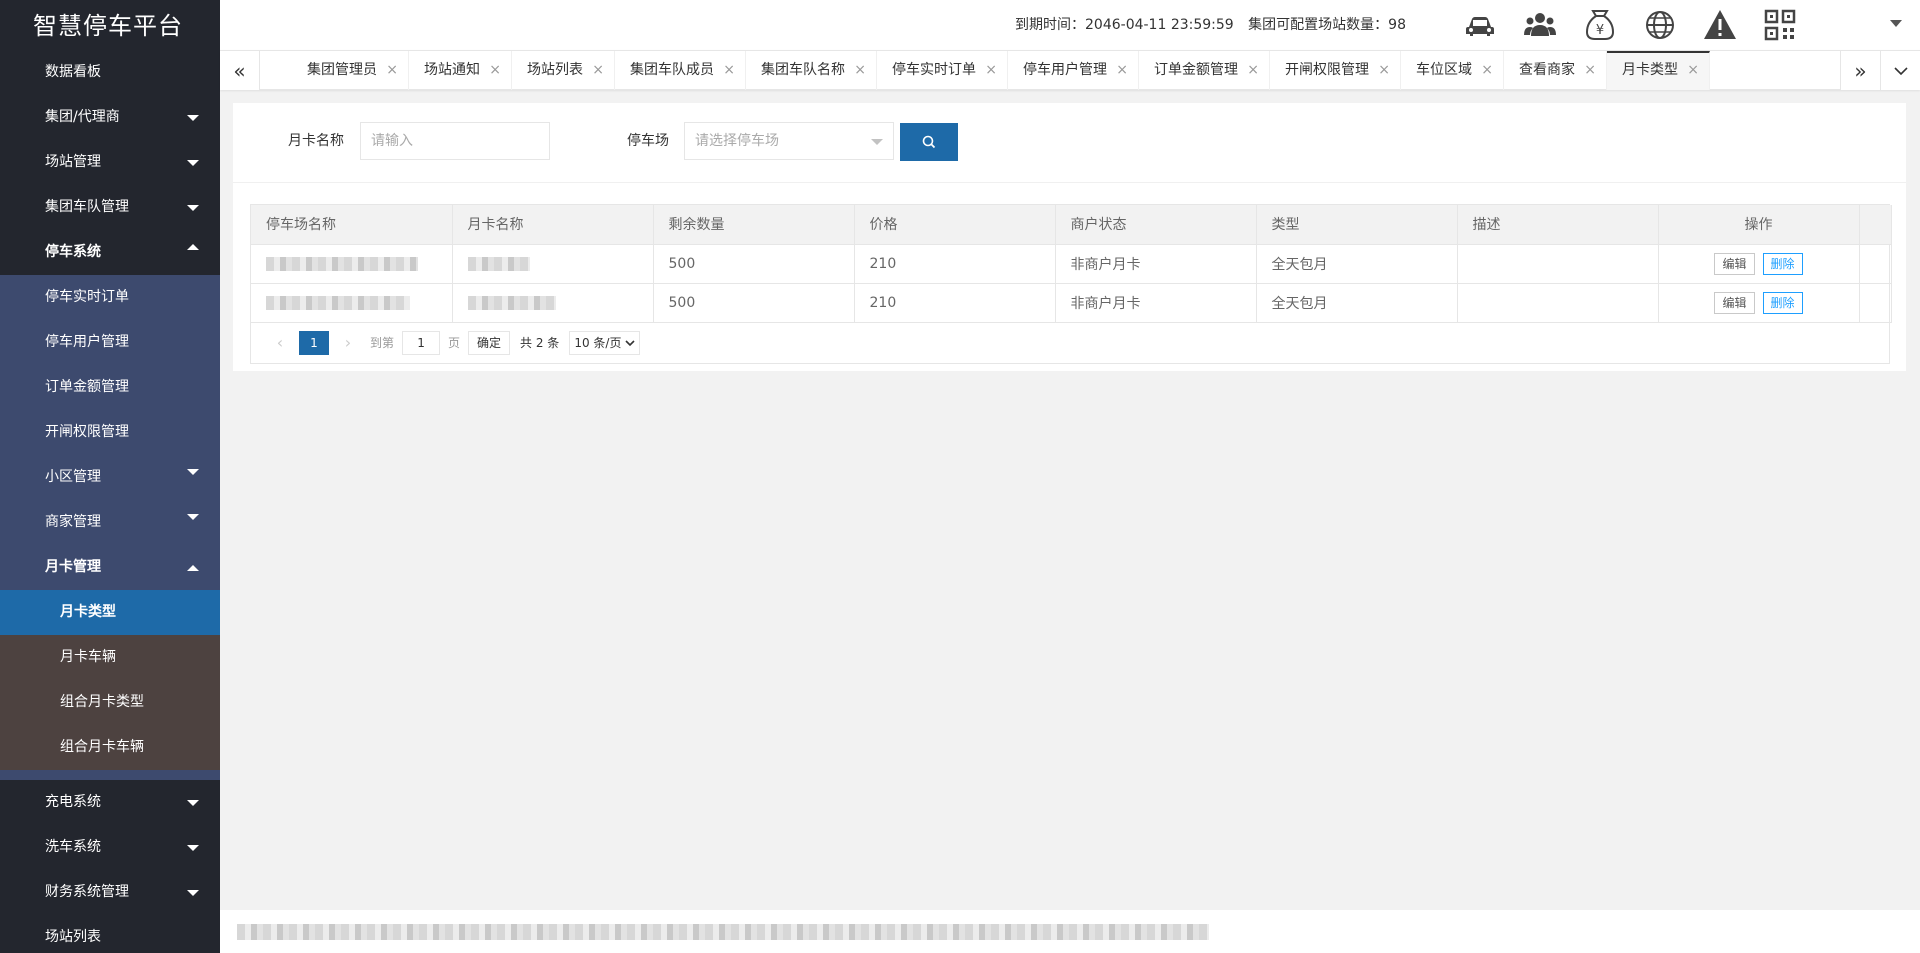 The height and width of the screenshot is (953, 1920). I want to click on footer, so click(1070, 931).